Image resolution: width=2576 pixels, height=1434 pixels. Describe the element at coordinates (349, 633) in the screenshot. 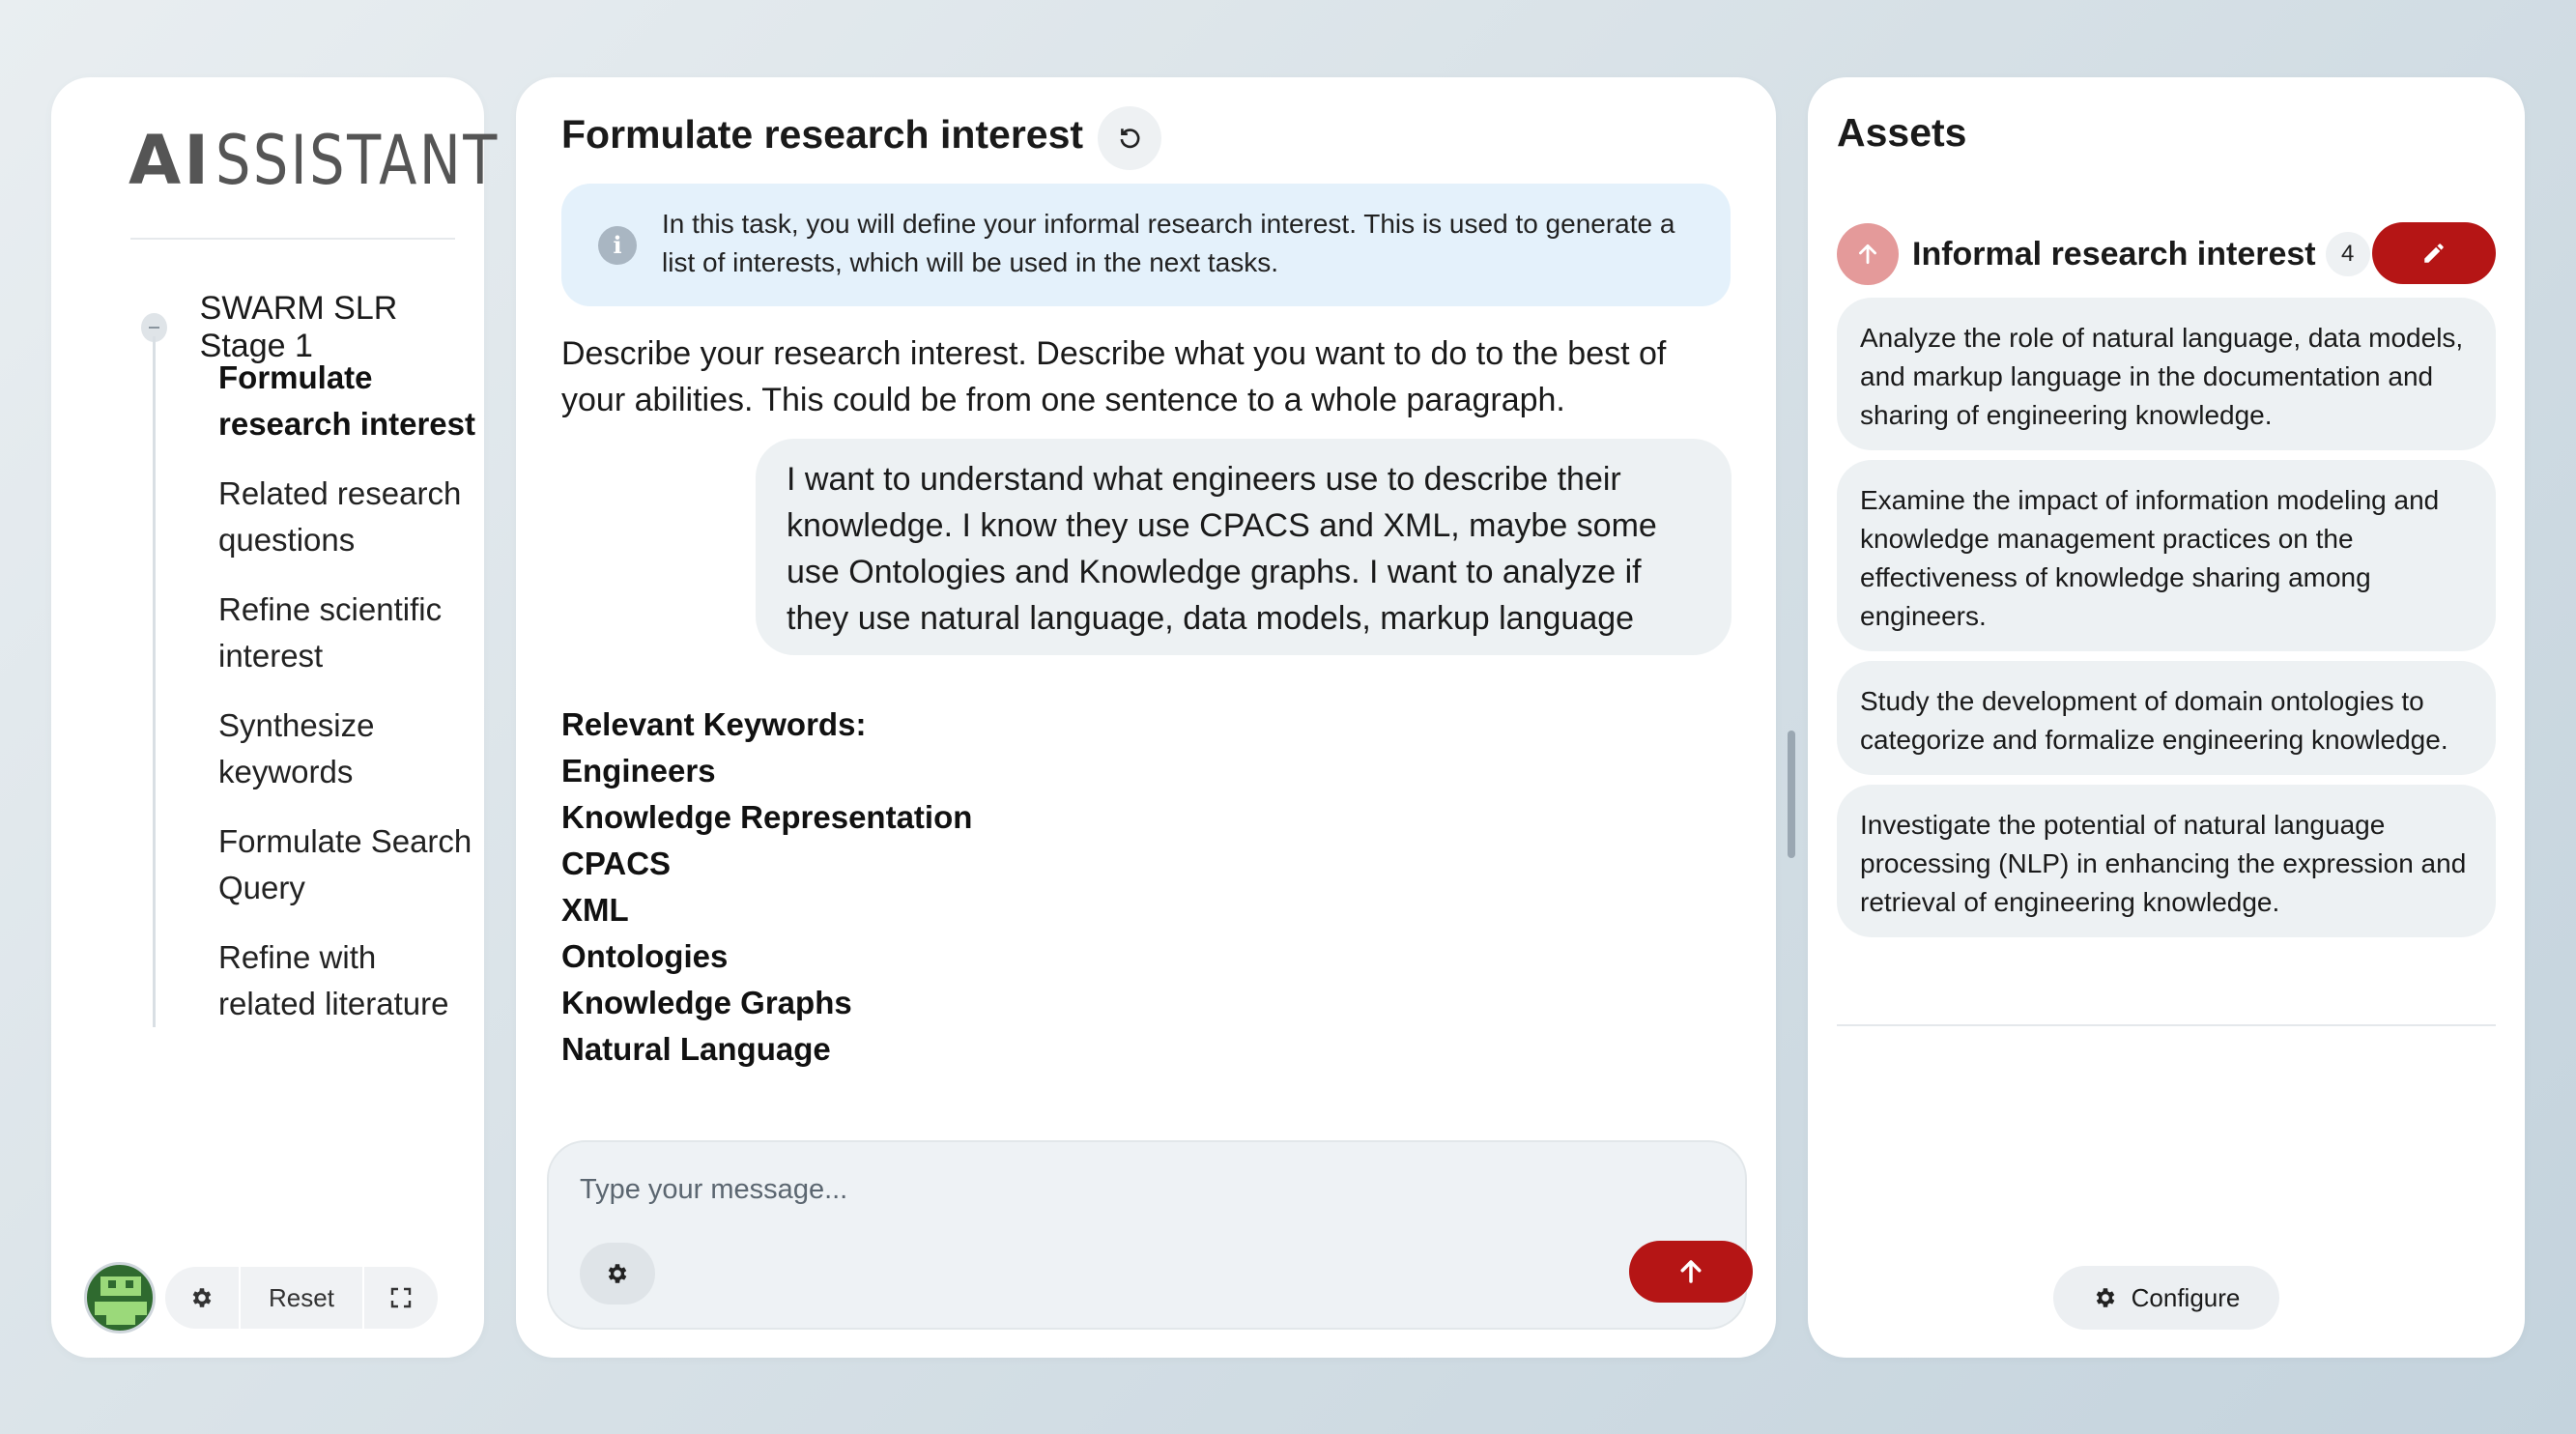

I see `step-refine-scientific-interest: Refine scientific interest` at that location.